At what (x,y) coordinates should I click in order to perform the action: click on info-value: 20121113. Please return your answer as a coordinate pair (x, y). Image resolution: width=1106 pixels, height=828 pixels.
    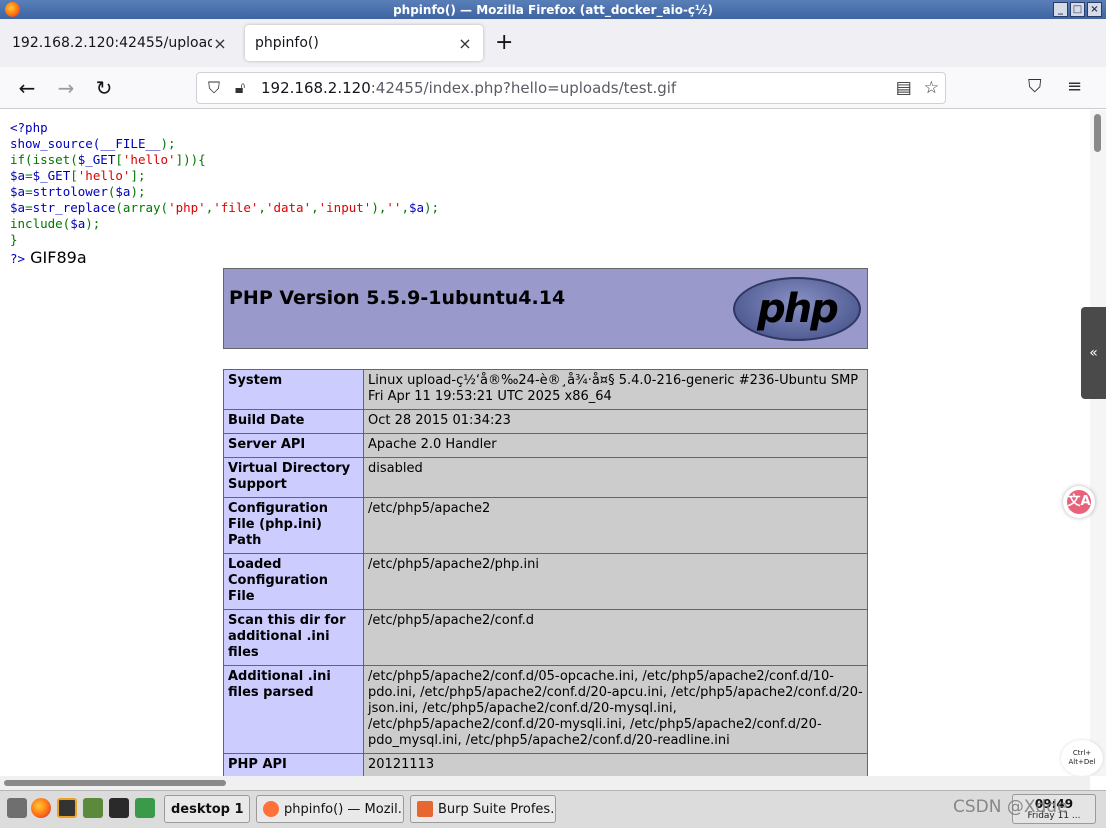
    Looking at the image, I should click on (615, 764).